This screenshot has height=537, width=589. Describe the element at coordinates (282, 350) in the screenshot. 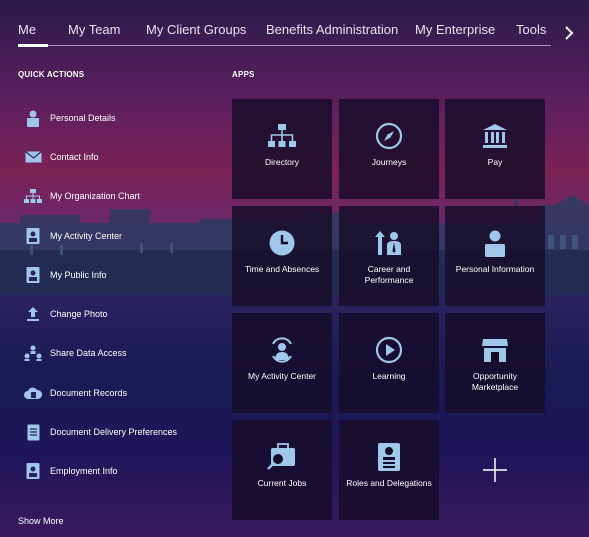

I see `activity-person-icon` at that location.